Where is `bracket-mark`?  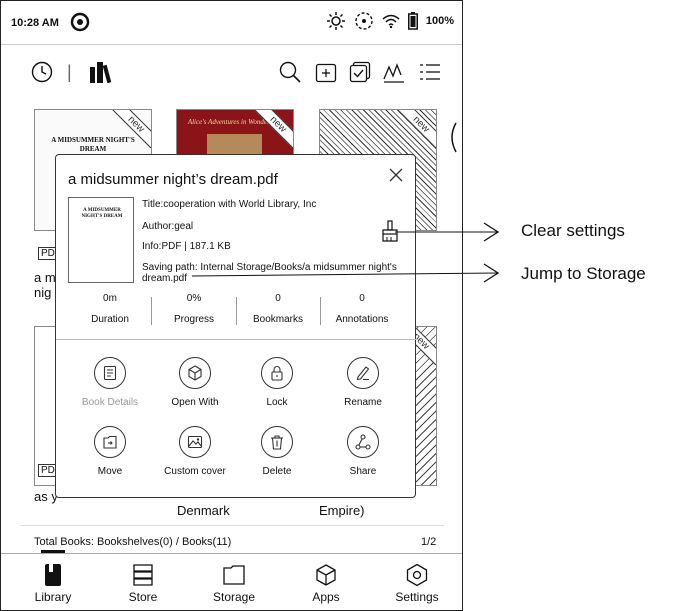
bracket-mark is located at coordinates (454, 137).